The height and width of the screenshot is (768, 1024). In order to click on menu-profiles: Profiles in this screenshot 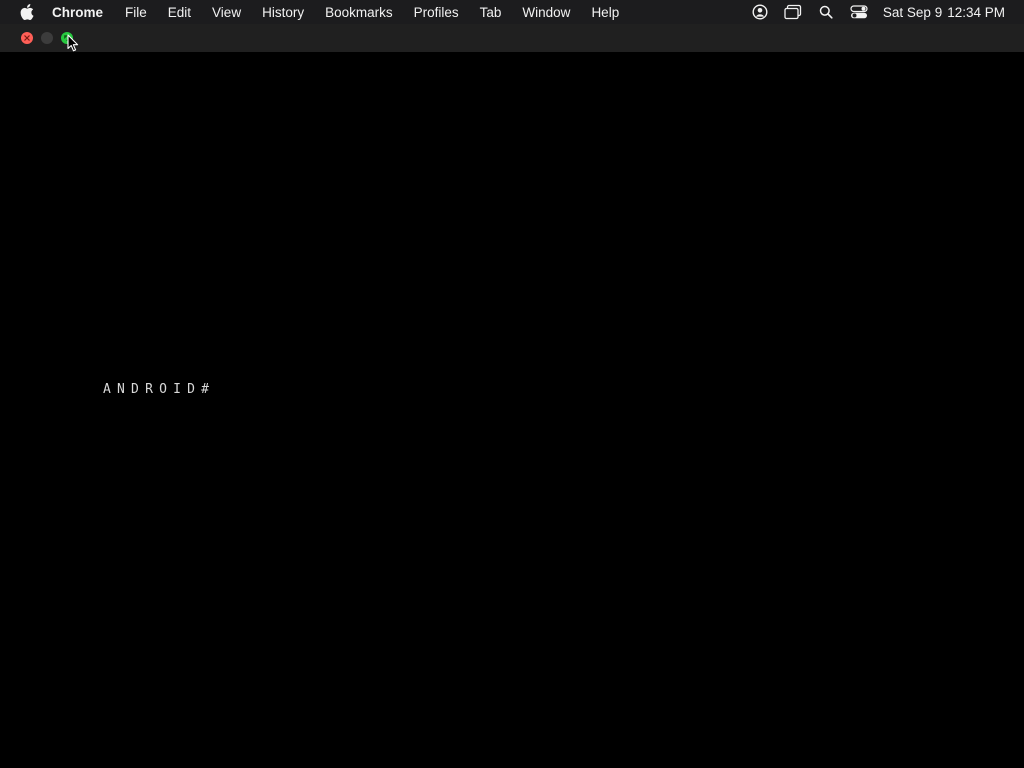, I will do `click(436, 12)`.